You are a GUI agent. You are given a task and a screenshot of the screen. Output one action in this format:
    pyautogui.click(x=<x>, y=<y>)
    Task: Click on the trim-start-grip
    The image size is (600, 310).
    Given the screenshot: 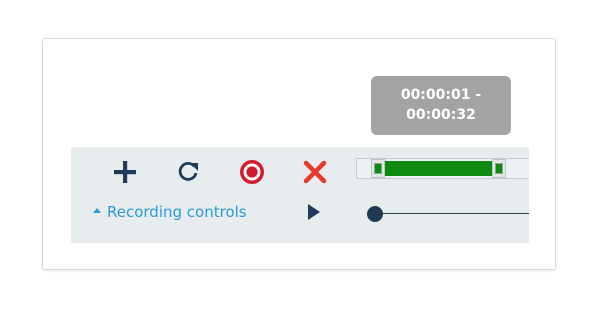 What is the action you would take?
    pyautogui.click(x=378, y=168)
    